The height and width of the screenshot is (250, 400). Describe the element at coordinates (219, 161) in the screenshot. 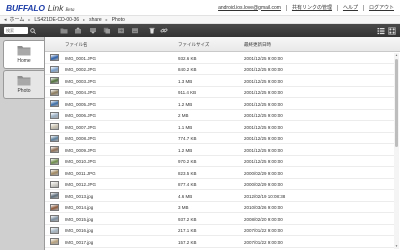

I see `table-row: IMG_0010.JPG 970.2 KB 2001/12/25 9:00:00` at that location.